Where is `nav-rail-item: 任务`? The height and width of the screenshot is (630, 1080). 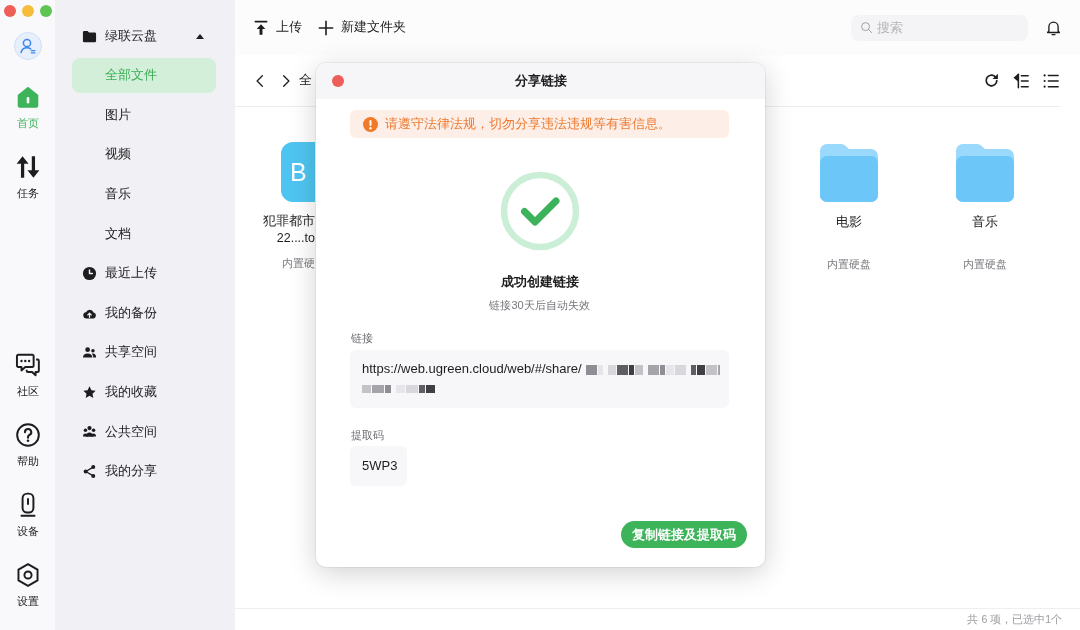 nav-rail-item: 任务 is located at coordinates (27, 177).